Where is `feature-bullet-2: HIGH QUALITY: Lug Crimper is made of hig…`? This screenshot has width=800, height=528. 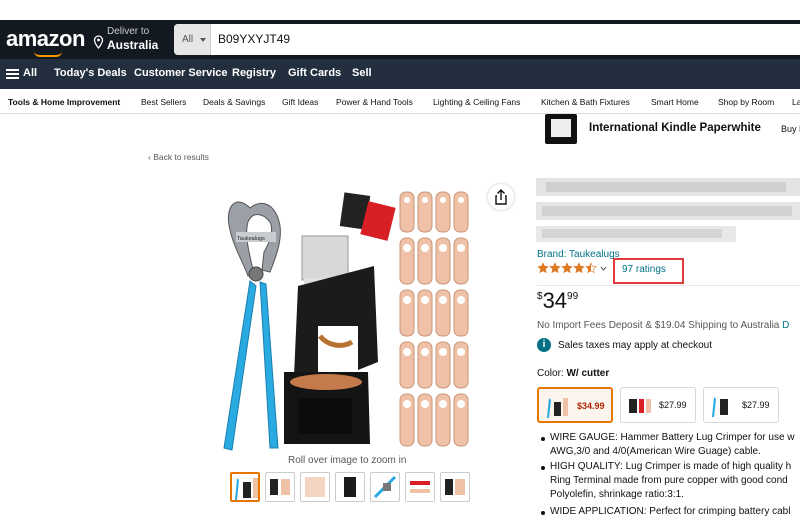
feature-bullet-2: HIGH QUALITY: Lug Crimper is made of hig… is located at coordinates (671, 466).